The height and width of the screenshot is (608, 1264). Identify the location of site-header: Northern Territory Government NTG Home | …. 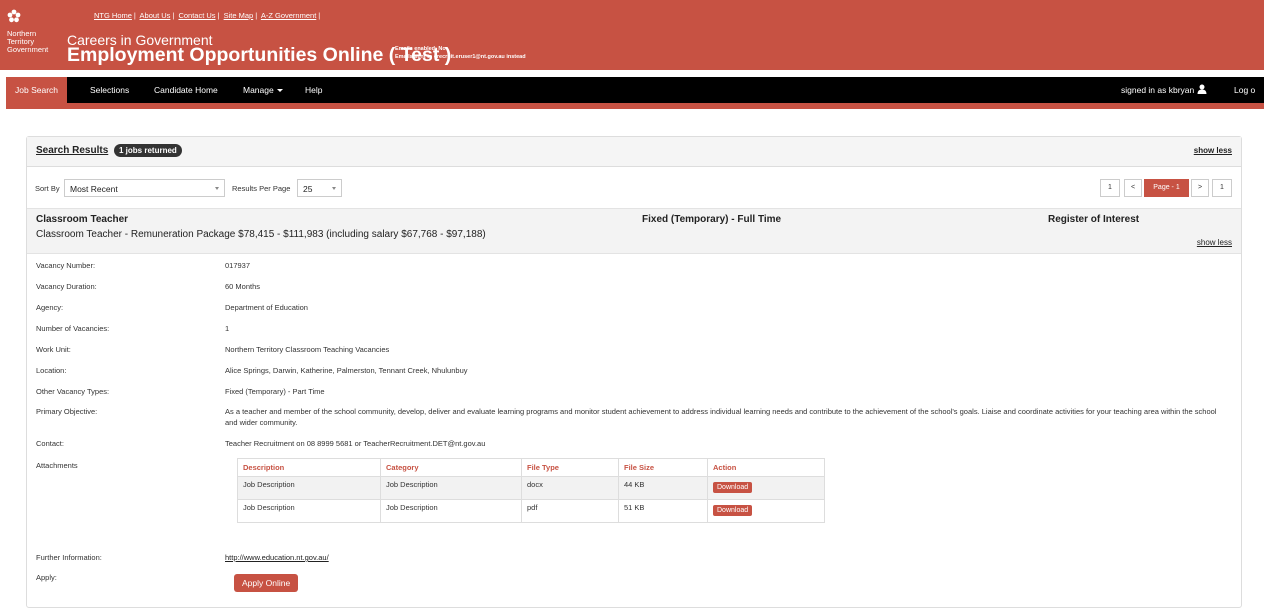
(632, 35).